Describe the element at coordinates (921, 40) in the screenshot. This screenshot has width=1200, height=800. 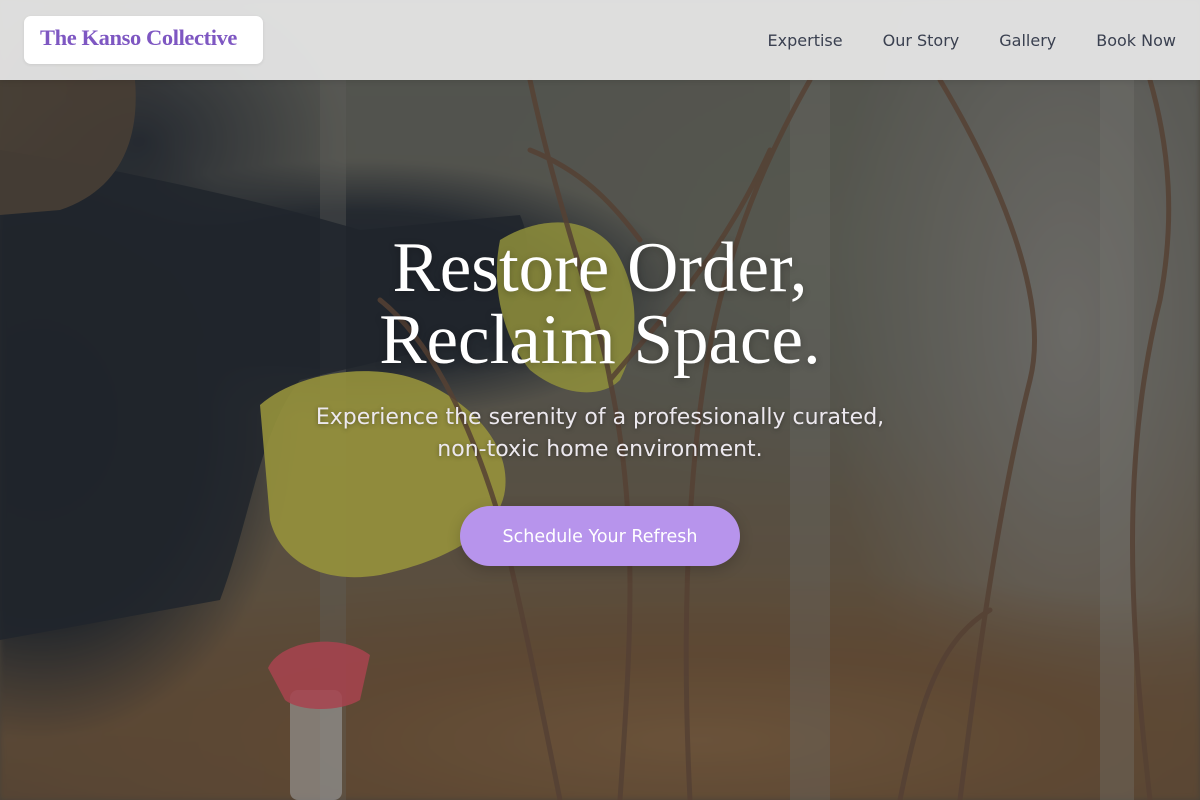
I see `nav-link-our-story: Our Story` at that location.